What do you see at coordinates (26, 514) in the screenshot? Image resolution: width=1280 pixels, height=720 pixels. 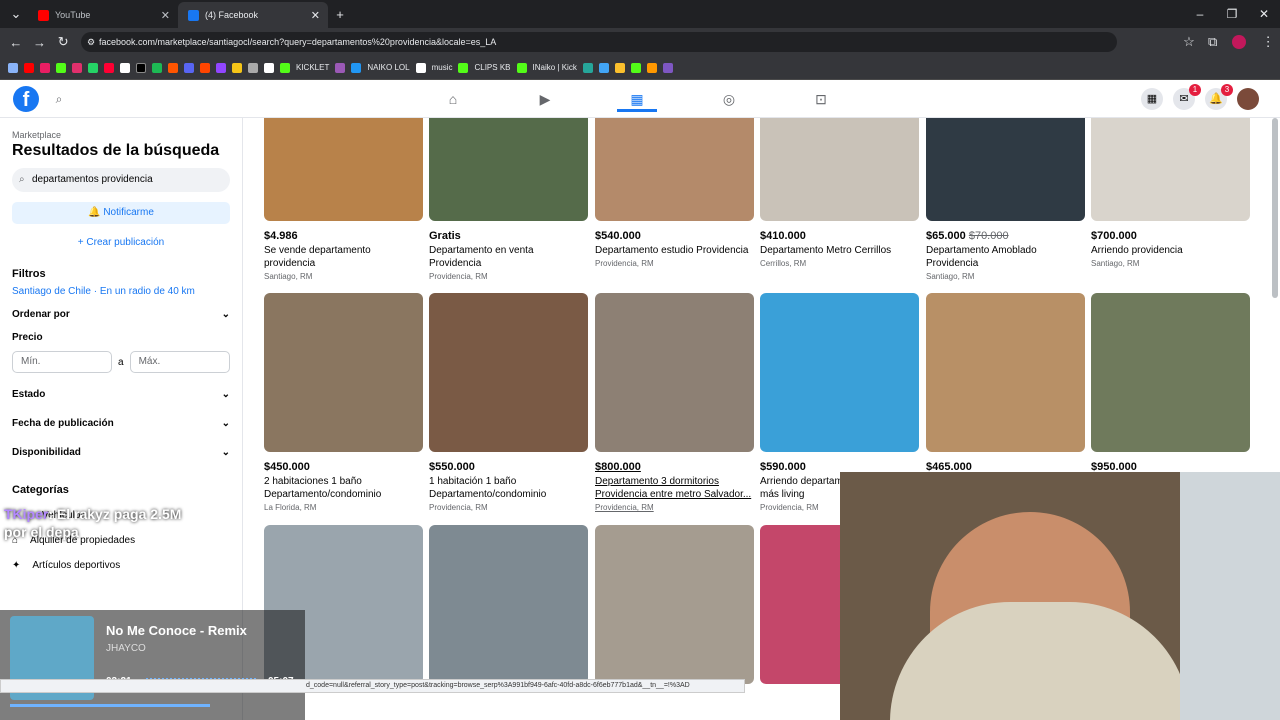 I see `chat-user: TKiper` at bounding box center [26, 514].